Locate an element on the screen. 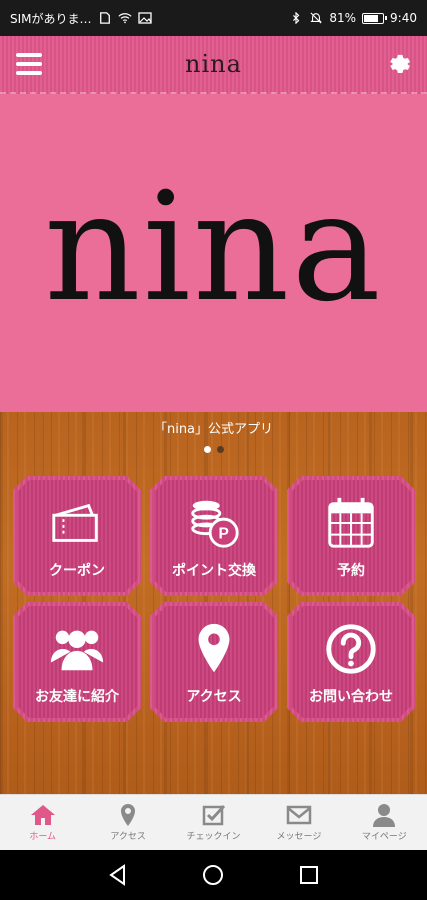  wifi-icon is located at coordinates (124, 18).